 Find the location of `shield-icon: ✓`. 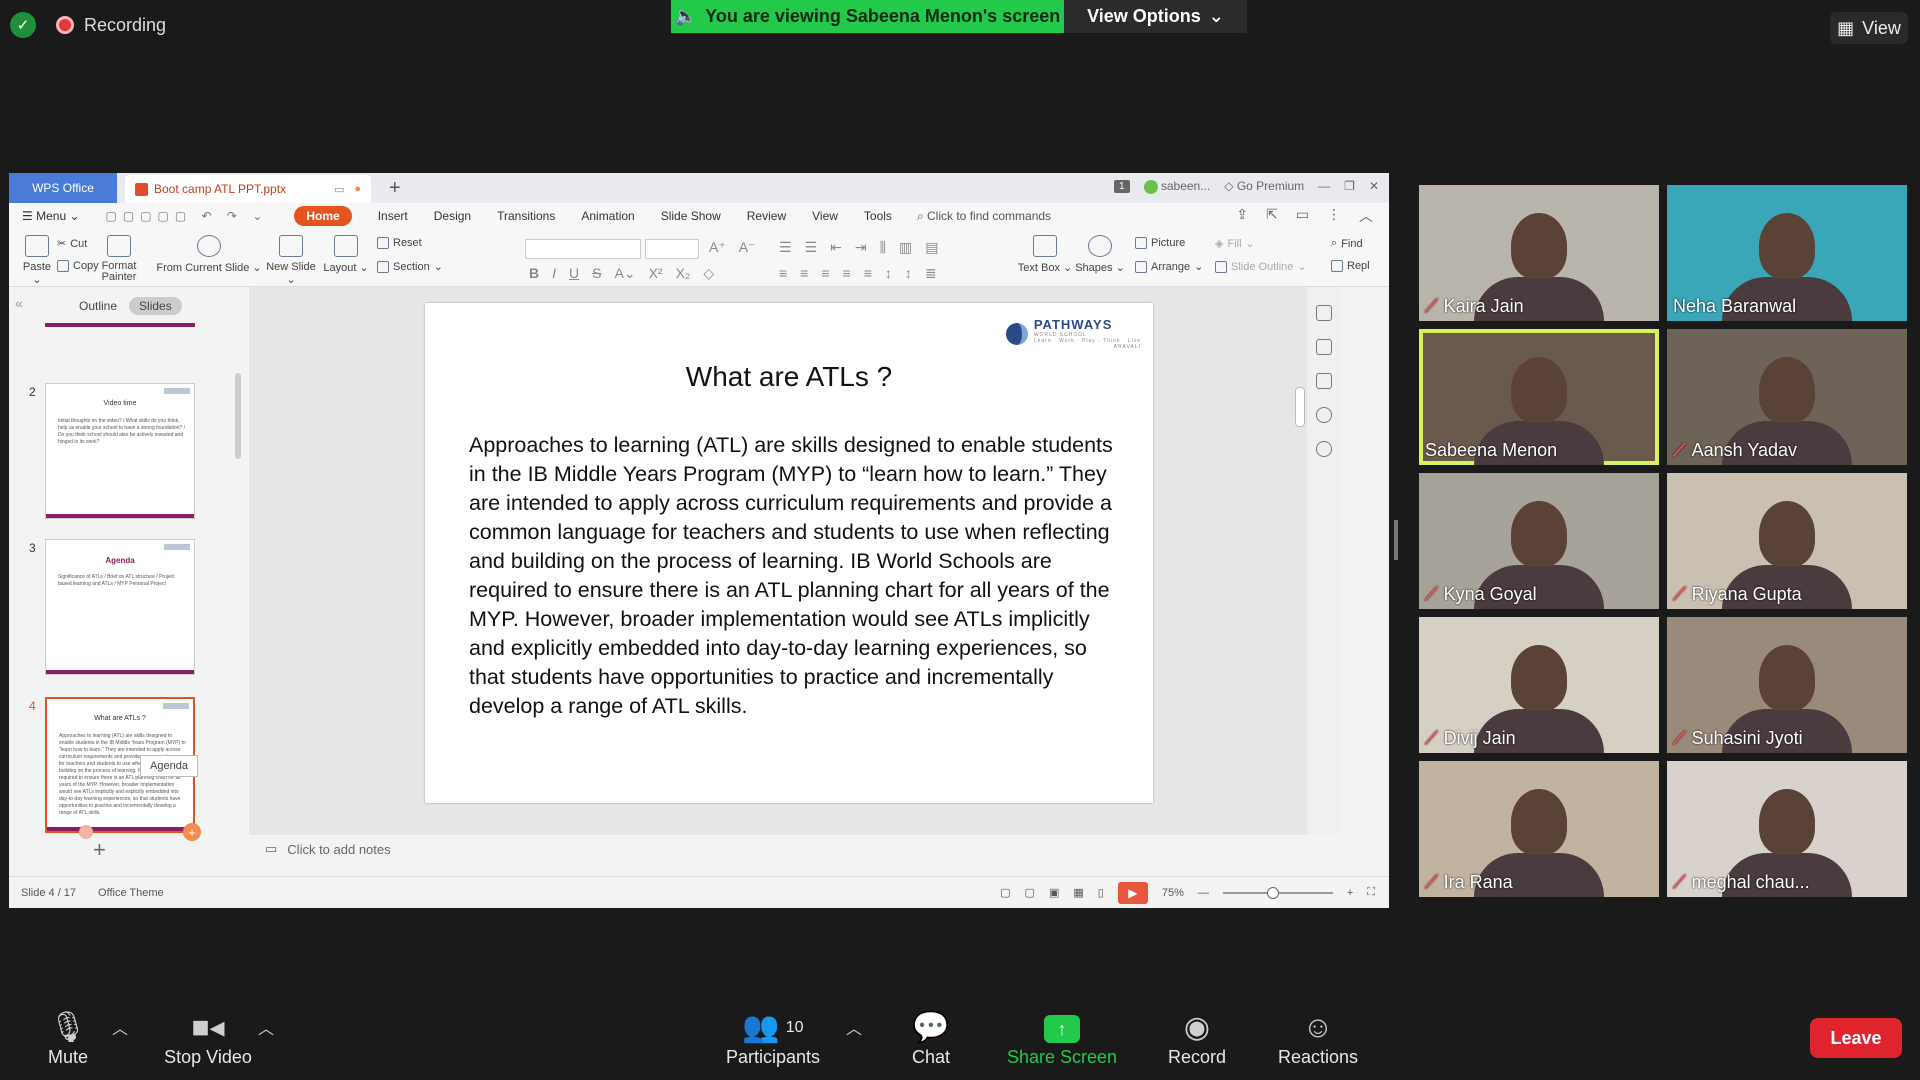

shield-icon: ✓ is located at coordinates (23, 25).